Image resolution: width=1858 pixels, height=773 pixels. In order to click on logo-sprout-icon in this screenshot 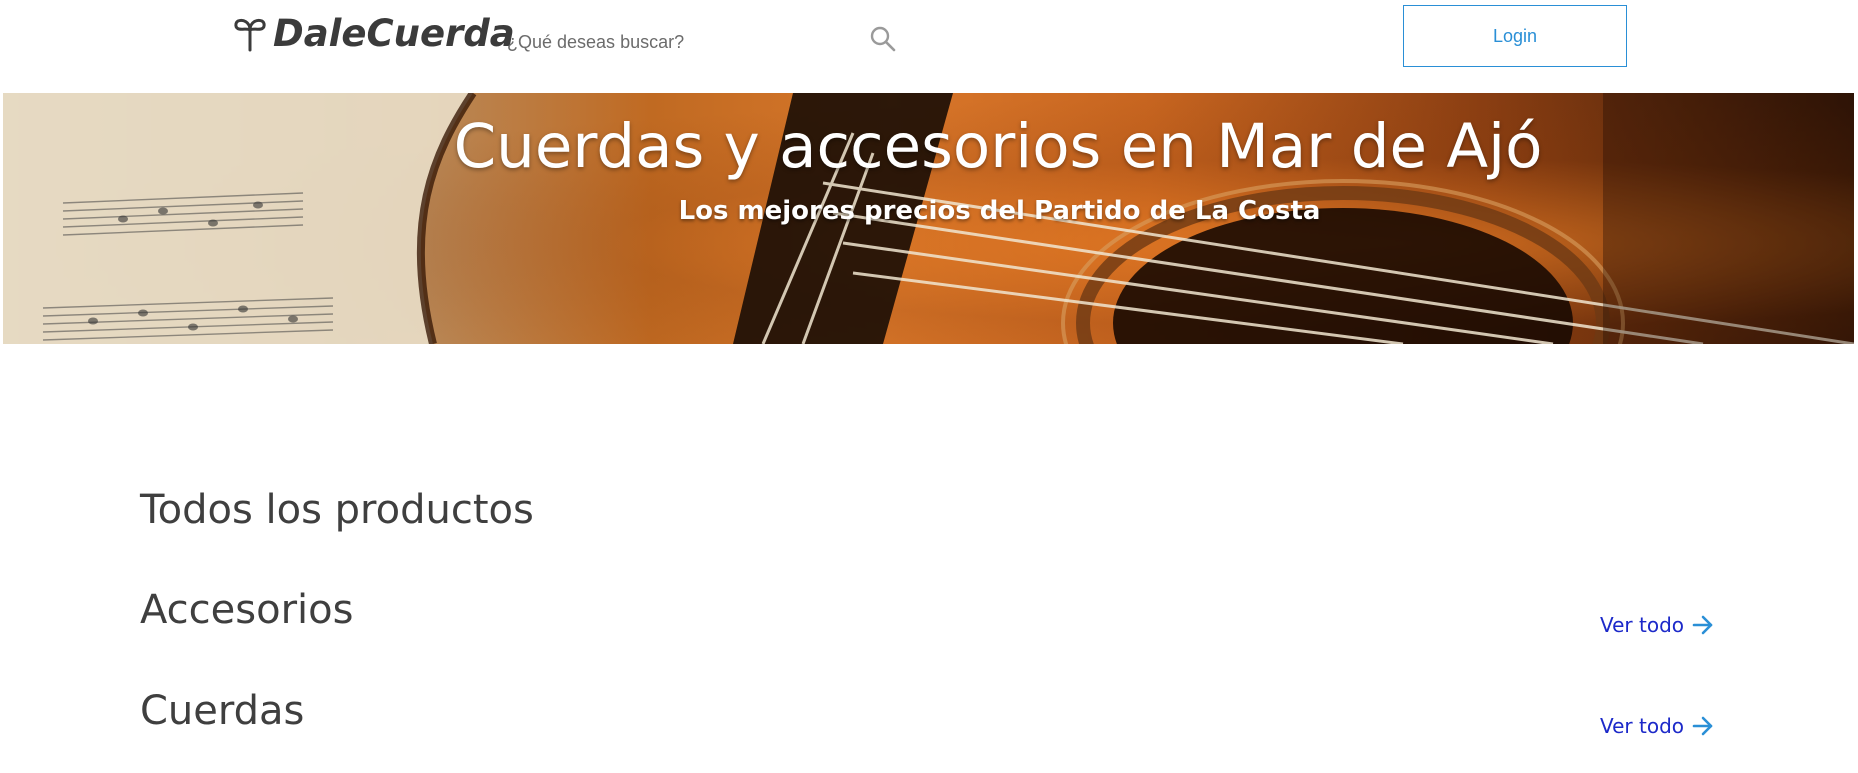, I will do `click(250, 34)`.